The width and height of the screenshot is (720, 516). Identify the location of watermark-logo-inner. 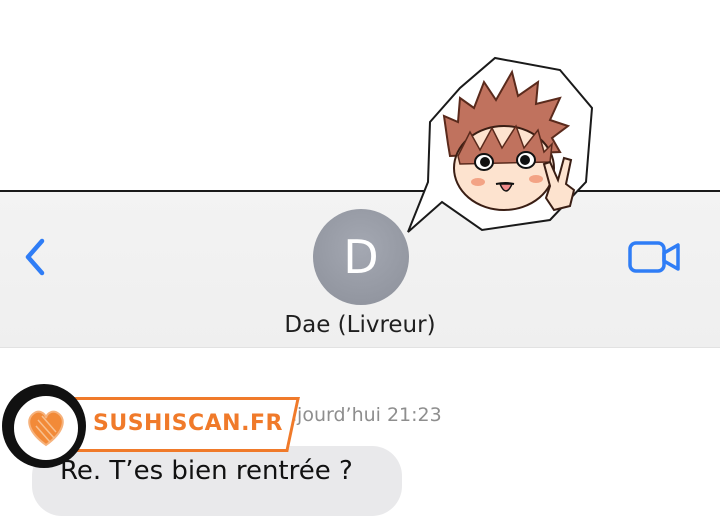
(46, 428).